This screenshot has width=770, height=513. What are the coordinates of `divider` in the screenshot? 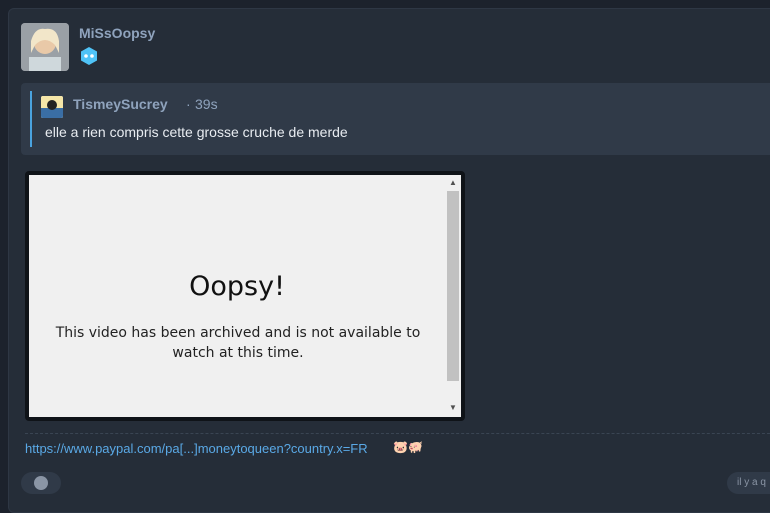 It's located at (397, 433).